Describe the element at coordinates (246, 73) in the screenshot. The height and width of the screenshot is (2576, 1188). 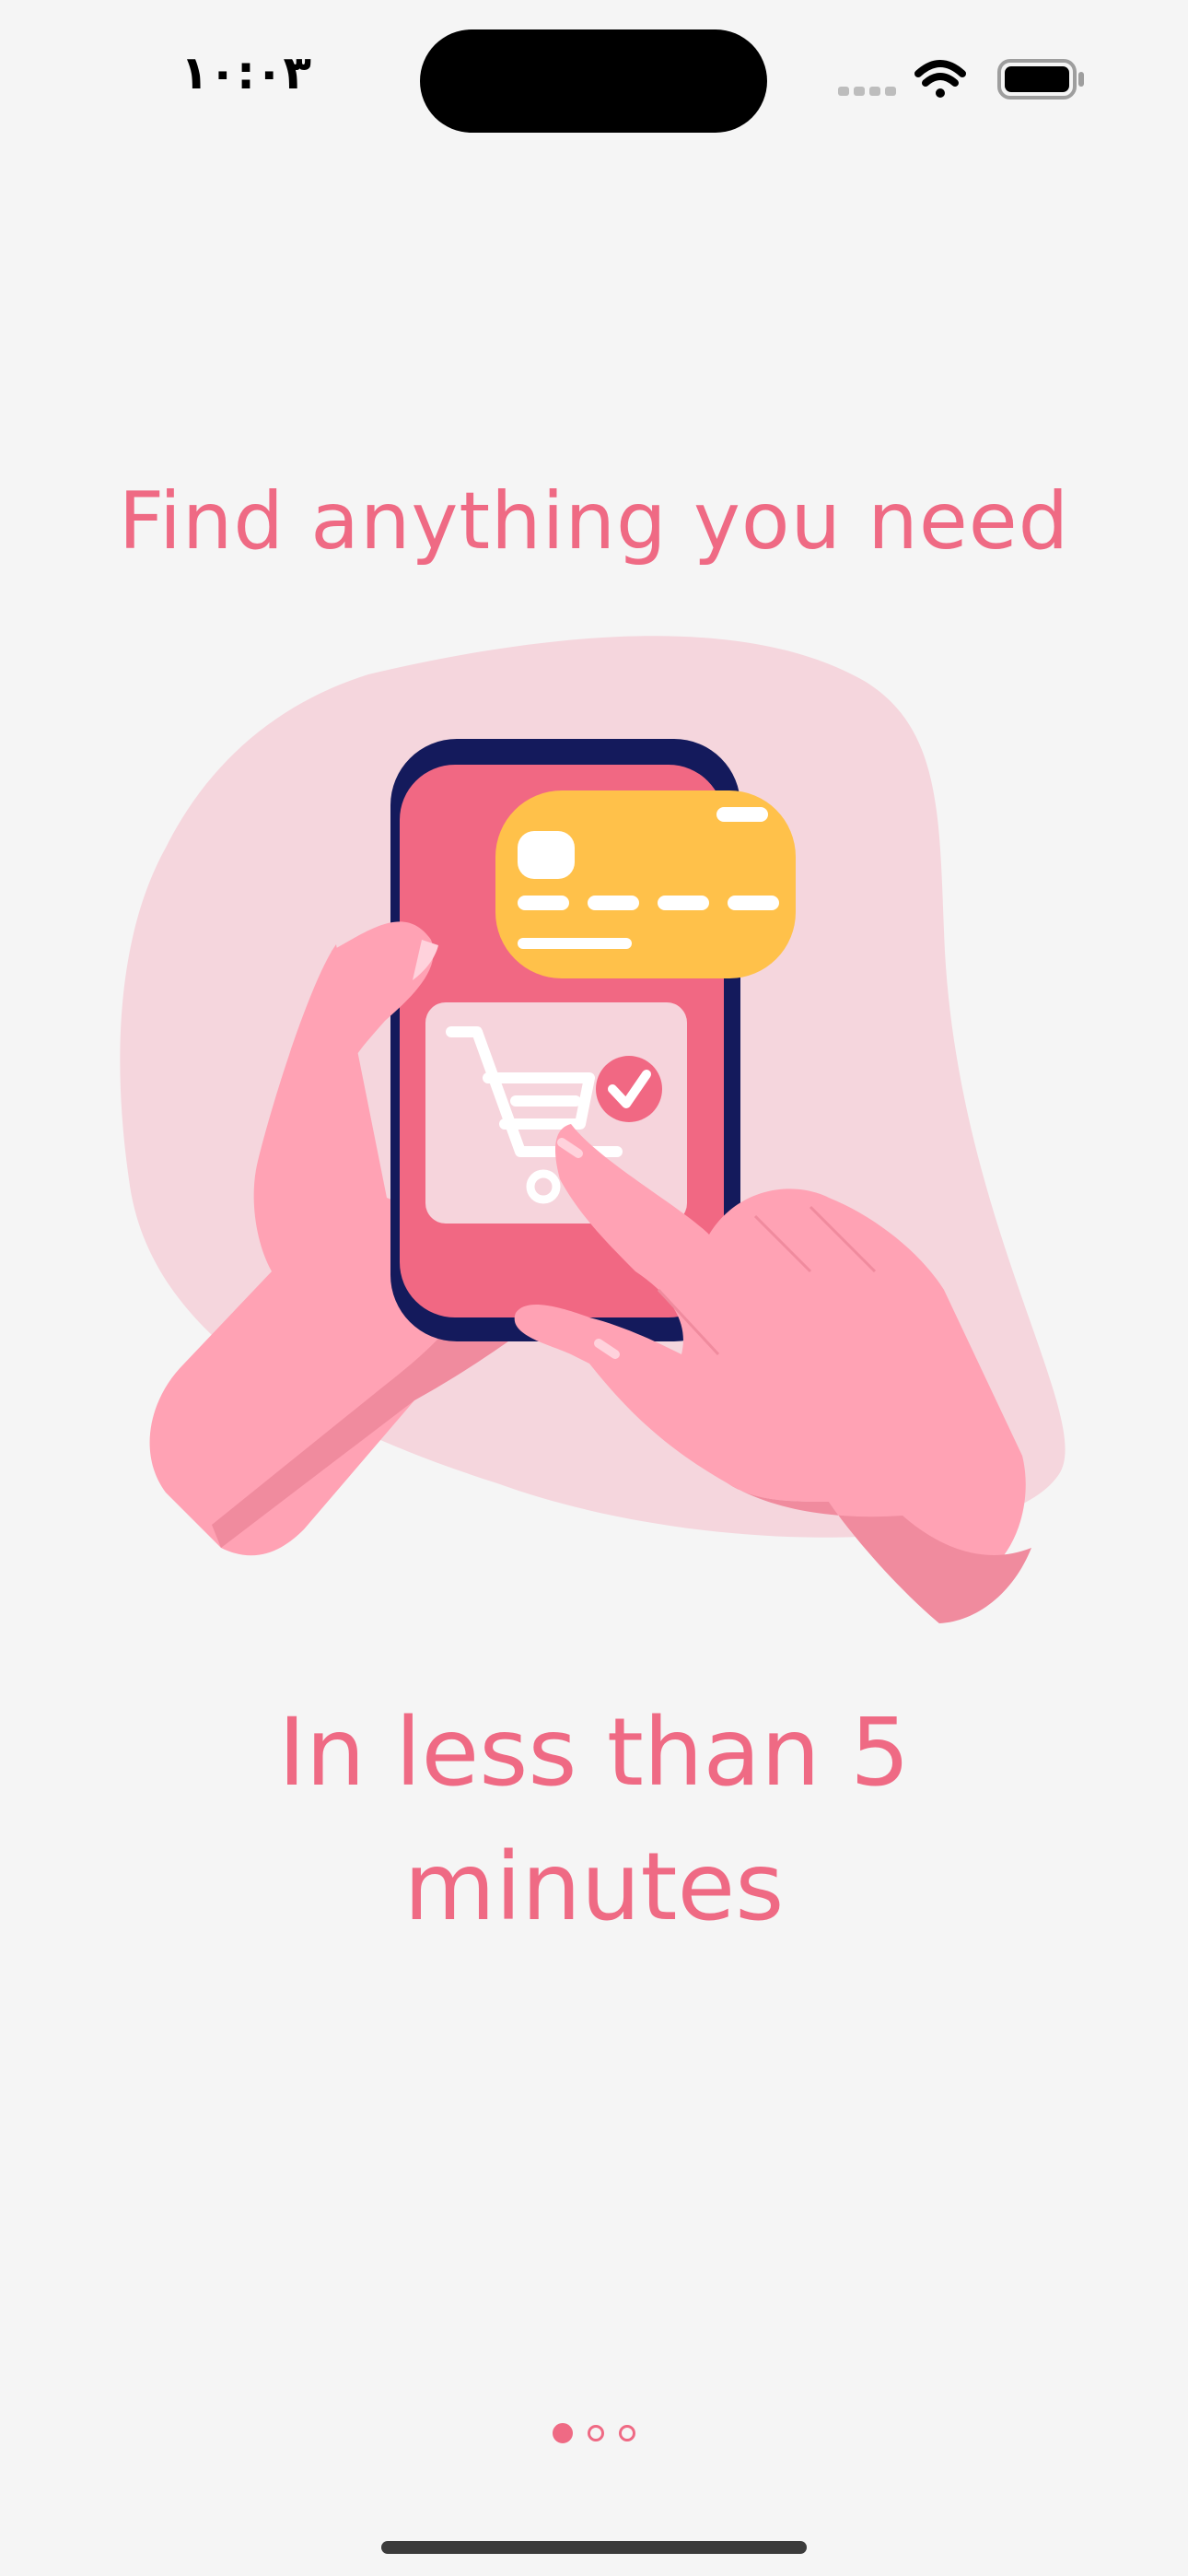
I see `status-time: ١٠:٠٣` at that location.